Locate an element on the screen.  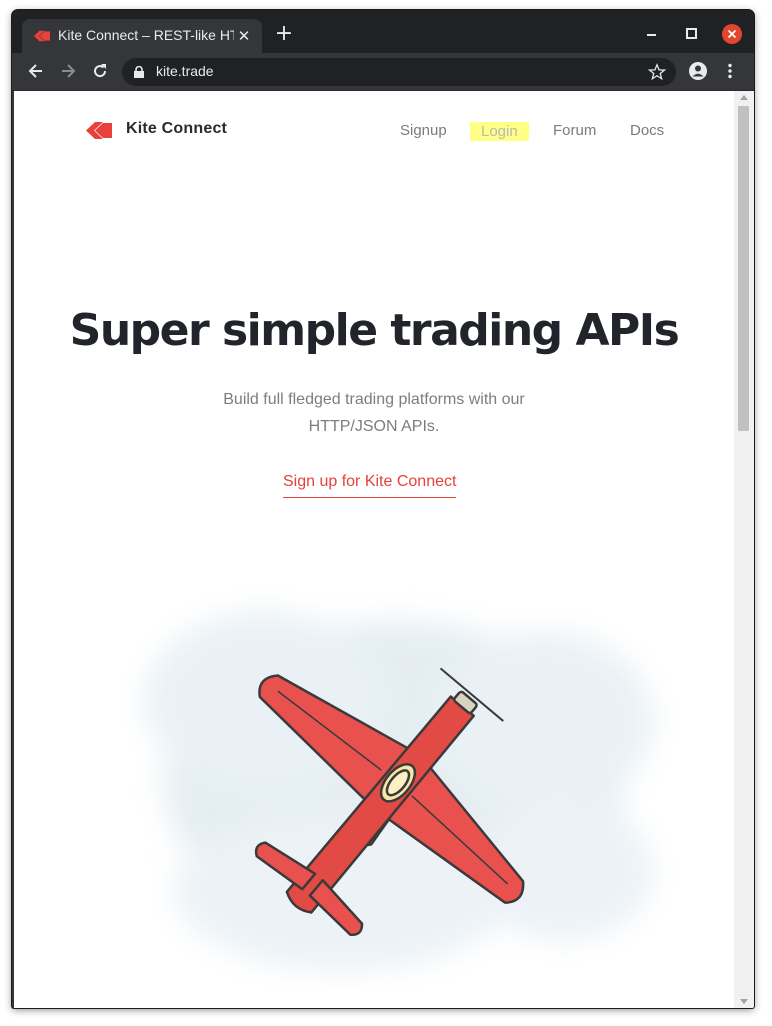
back-arrow-icon is located at coordinates (36, 71).